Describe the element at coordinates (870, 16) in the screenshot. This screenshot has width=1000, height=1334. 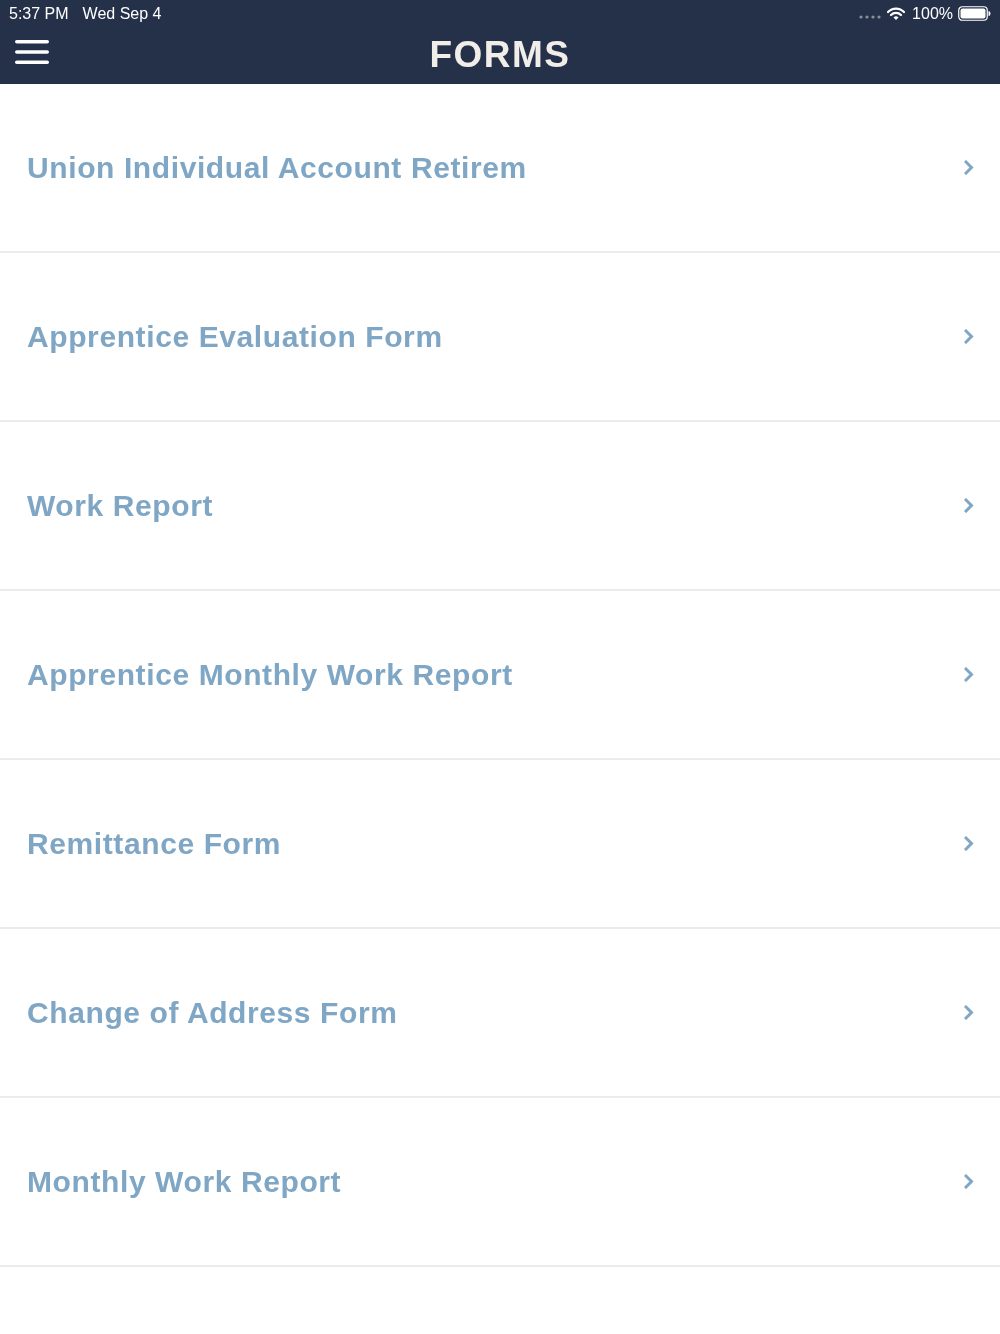
I see `signal-icon` at that location.